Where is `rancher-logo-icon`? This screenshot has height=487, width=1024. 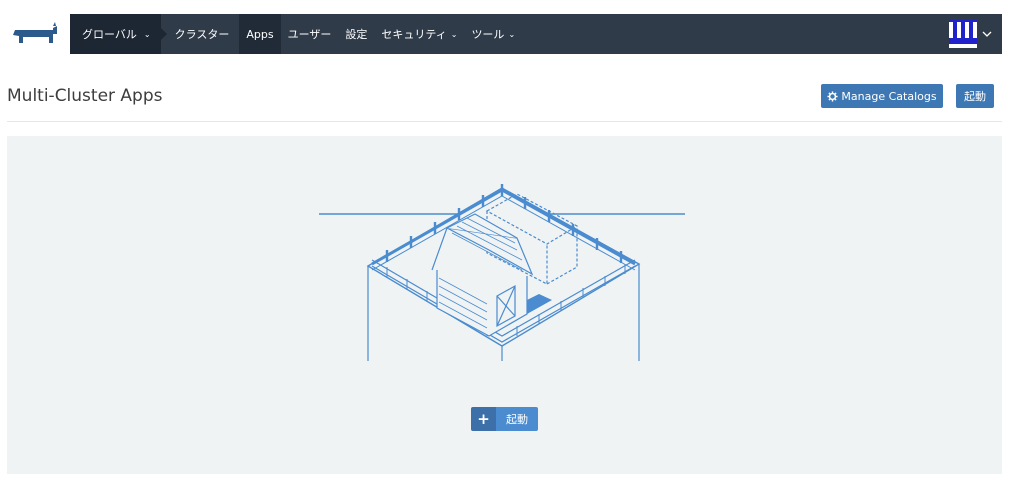
rancher-logo-icon is located at coordinates (35, 34).